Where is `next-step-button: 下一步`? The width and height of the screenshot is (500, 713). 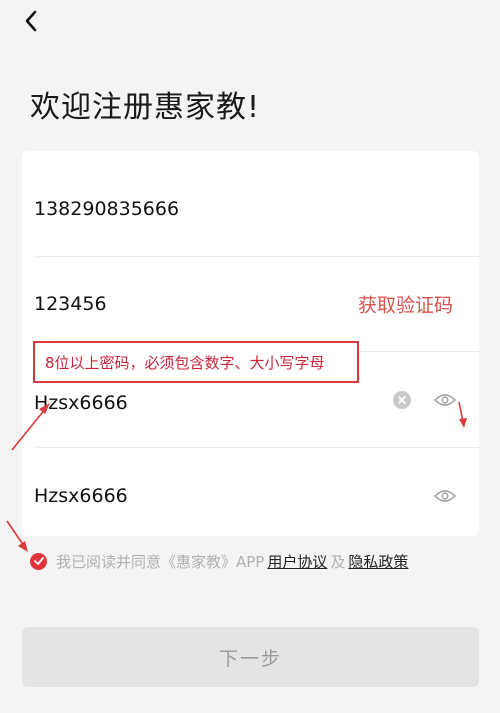 next-step-button: 下一步 is located at coordinates (250, 657).